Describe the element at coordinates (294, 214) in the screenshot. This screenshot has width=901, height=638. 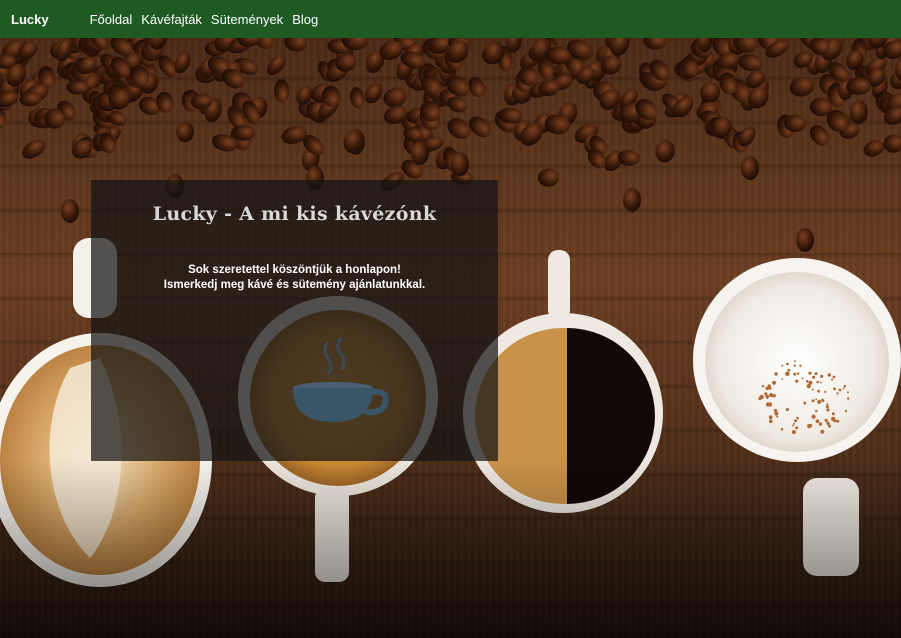
I see `page-title: Lucky - A mi kis kávézónk` at that location.